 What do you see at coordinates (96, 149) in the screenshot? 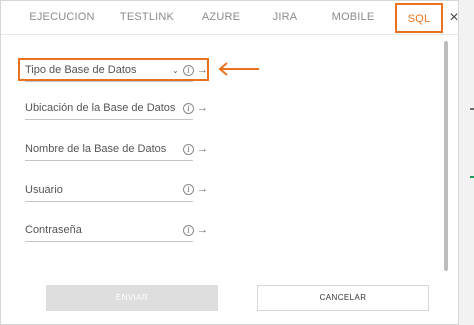
I see `database-name-label: Nombre de la Base de Datos` at bounding box center [96, 149].